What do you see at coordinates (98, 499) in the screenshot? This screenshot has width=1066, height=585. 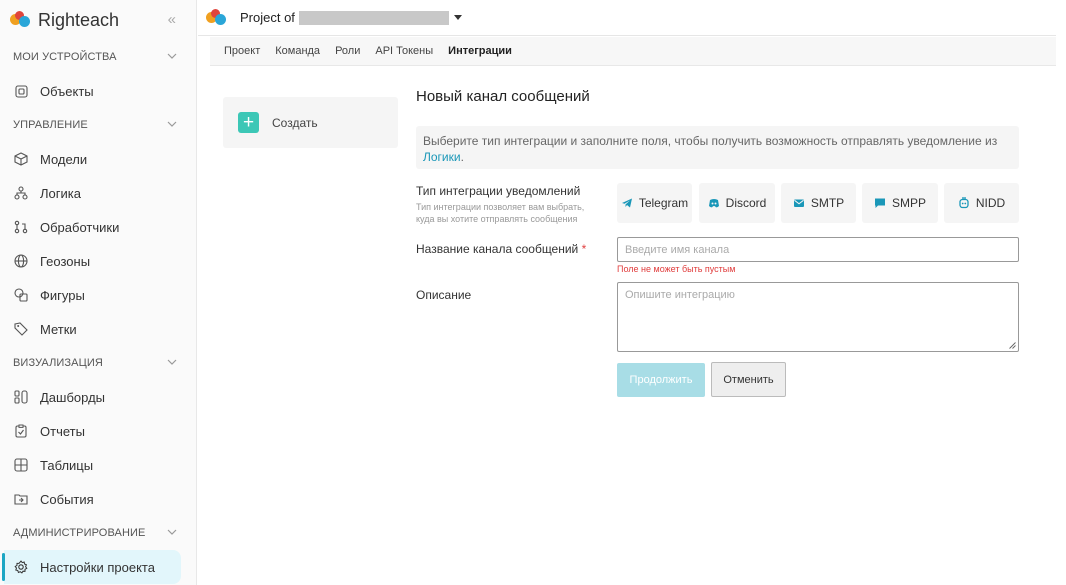 I see `sidebar-item-events: События` at bounding box center [98, 499].